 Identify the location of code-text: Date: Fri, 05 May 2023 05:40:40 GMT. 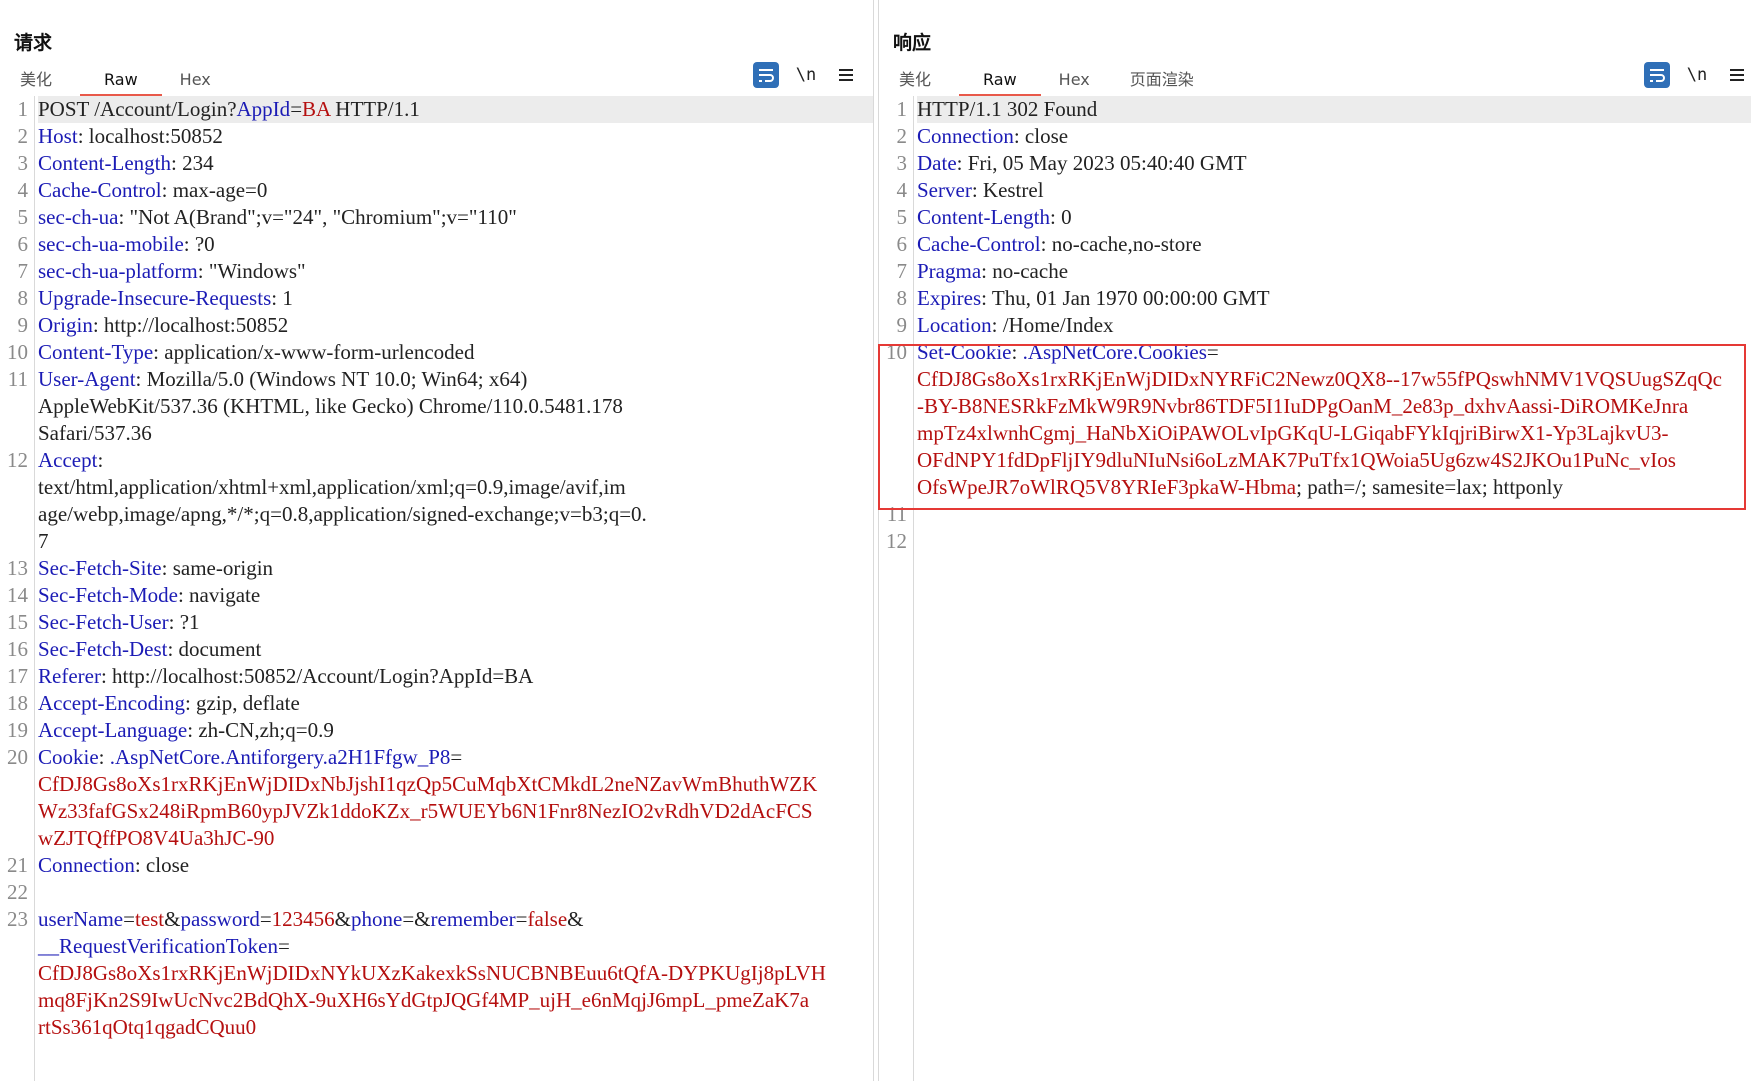
(1334, 163).